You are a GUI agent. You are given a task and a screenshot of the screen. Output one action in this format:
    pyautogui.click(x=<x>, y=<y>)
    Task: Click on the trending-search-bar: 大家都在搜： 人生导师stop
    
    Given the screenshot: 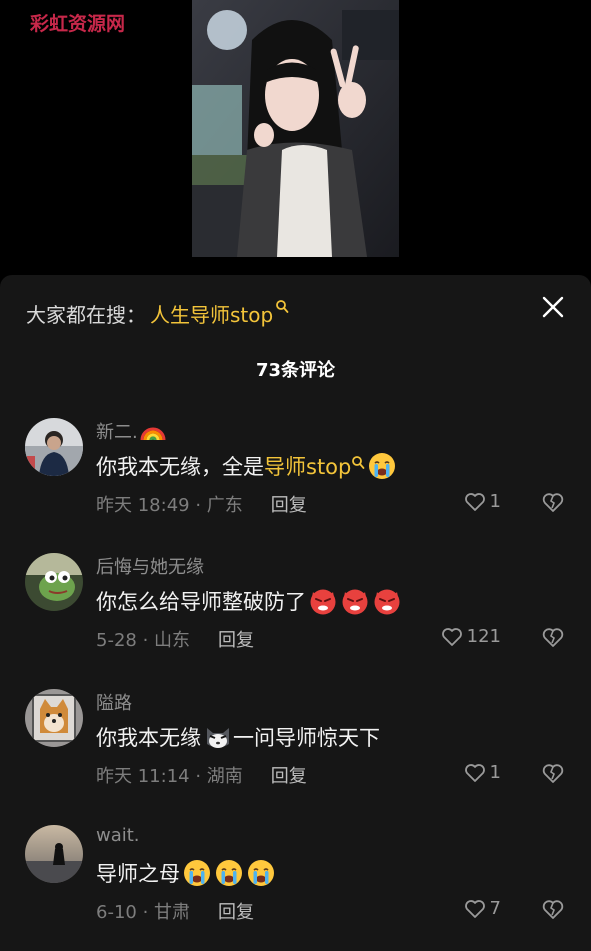 What is the action you would take?
    pyautogui.click(x=157, y=313)
    